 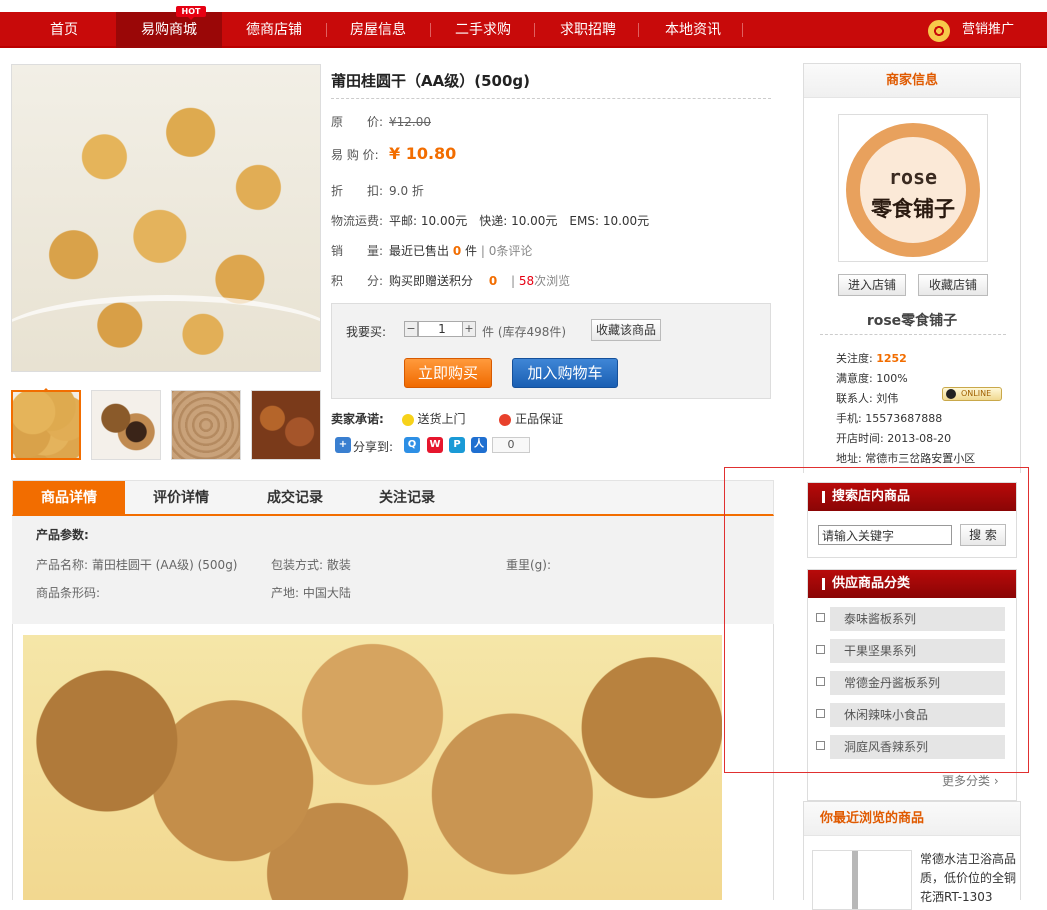 I want to click on recent-panel: 你最近浏览的商品 常德水洁卫浴高品质，低价位的全铜花洒RT-1303, so click(x=912, y=855).